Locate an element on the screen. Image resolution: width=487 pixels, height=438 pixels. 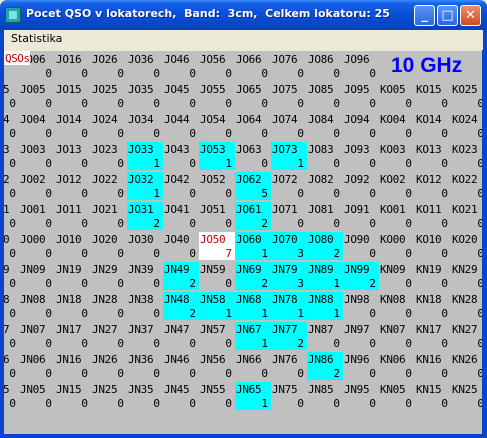
locator-cell: JO14 0 is located at coordinates (73, 126).